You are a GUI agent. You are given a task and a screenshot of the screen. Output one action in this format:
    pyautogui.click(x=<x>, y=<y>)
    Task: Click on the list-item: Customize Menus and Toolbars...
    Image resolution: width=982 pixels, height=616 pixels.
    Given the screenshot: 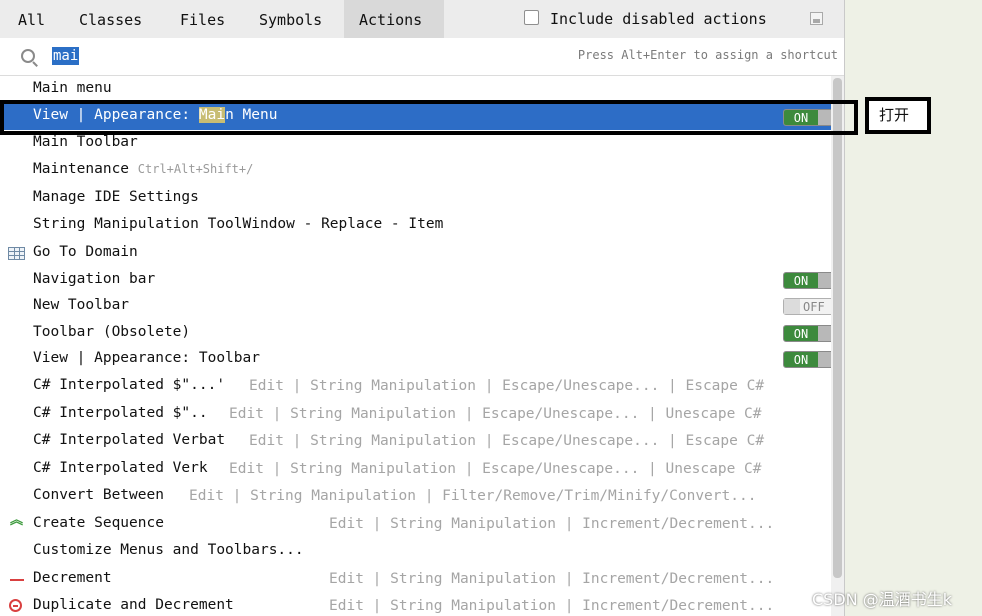 What is the action you would take?
    pyautogui.click(x=422, y=551)
    